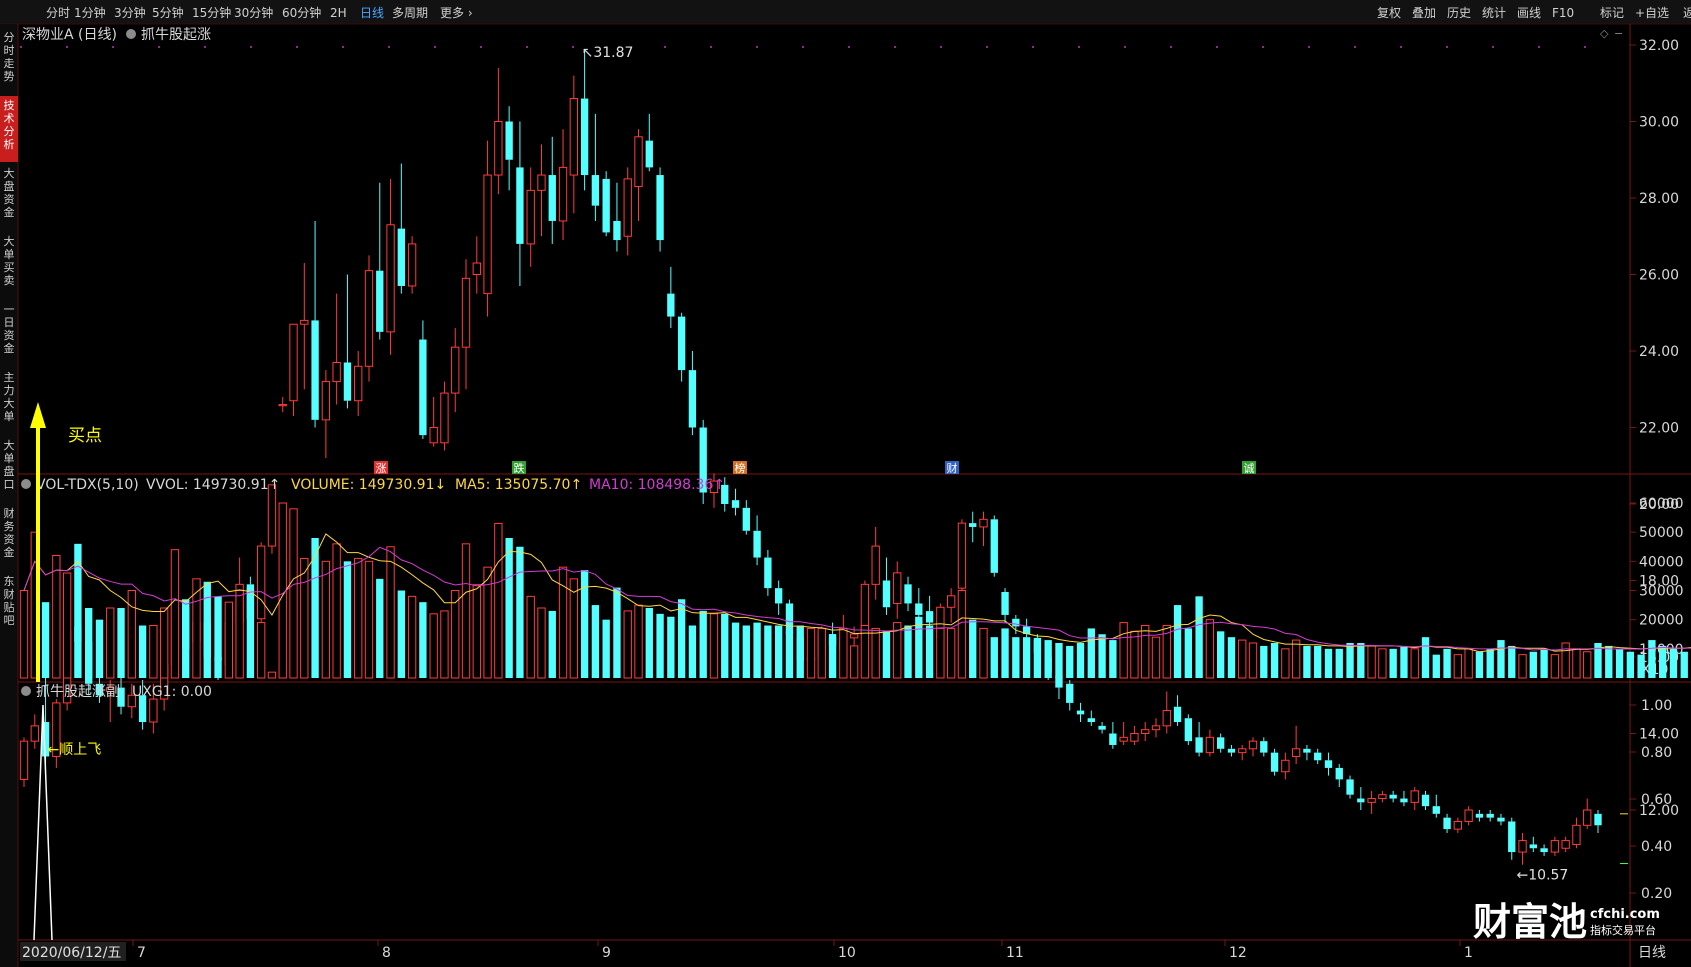 The height and width of the screenshot is (967, 1691). What do you see at coordinates (1656, 894) in the screenshot?
I see `indicator-tick: 0.20` at bounding box center [1656, 894].